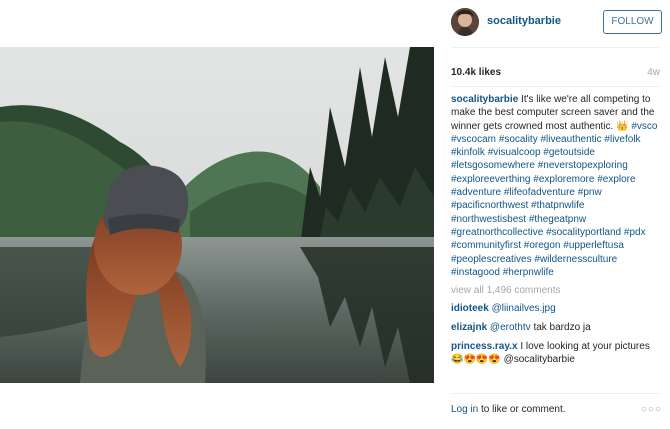 The width and height of the screenshot is (670, 429). I want to click on hashtag-link: #liveauthentic, so click(570, 139).